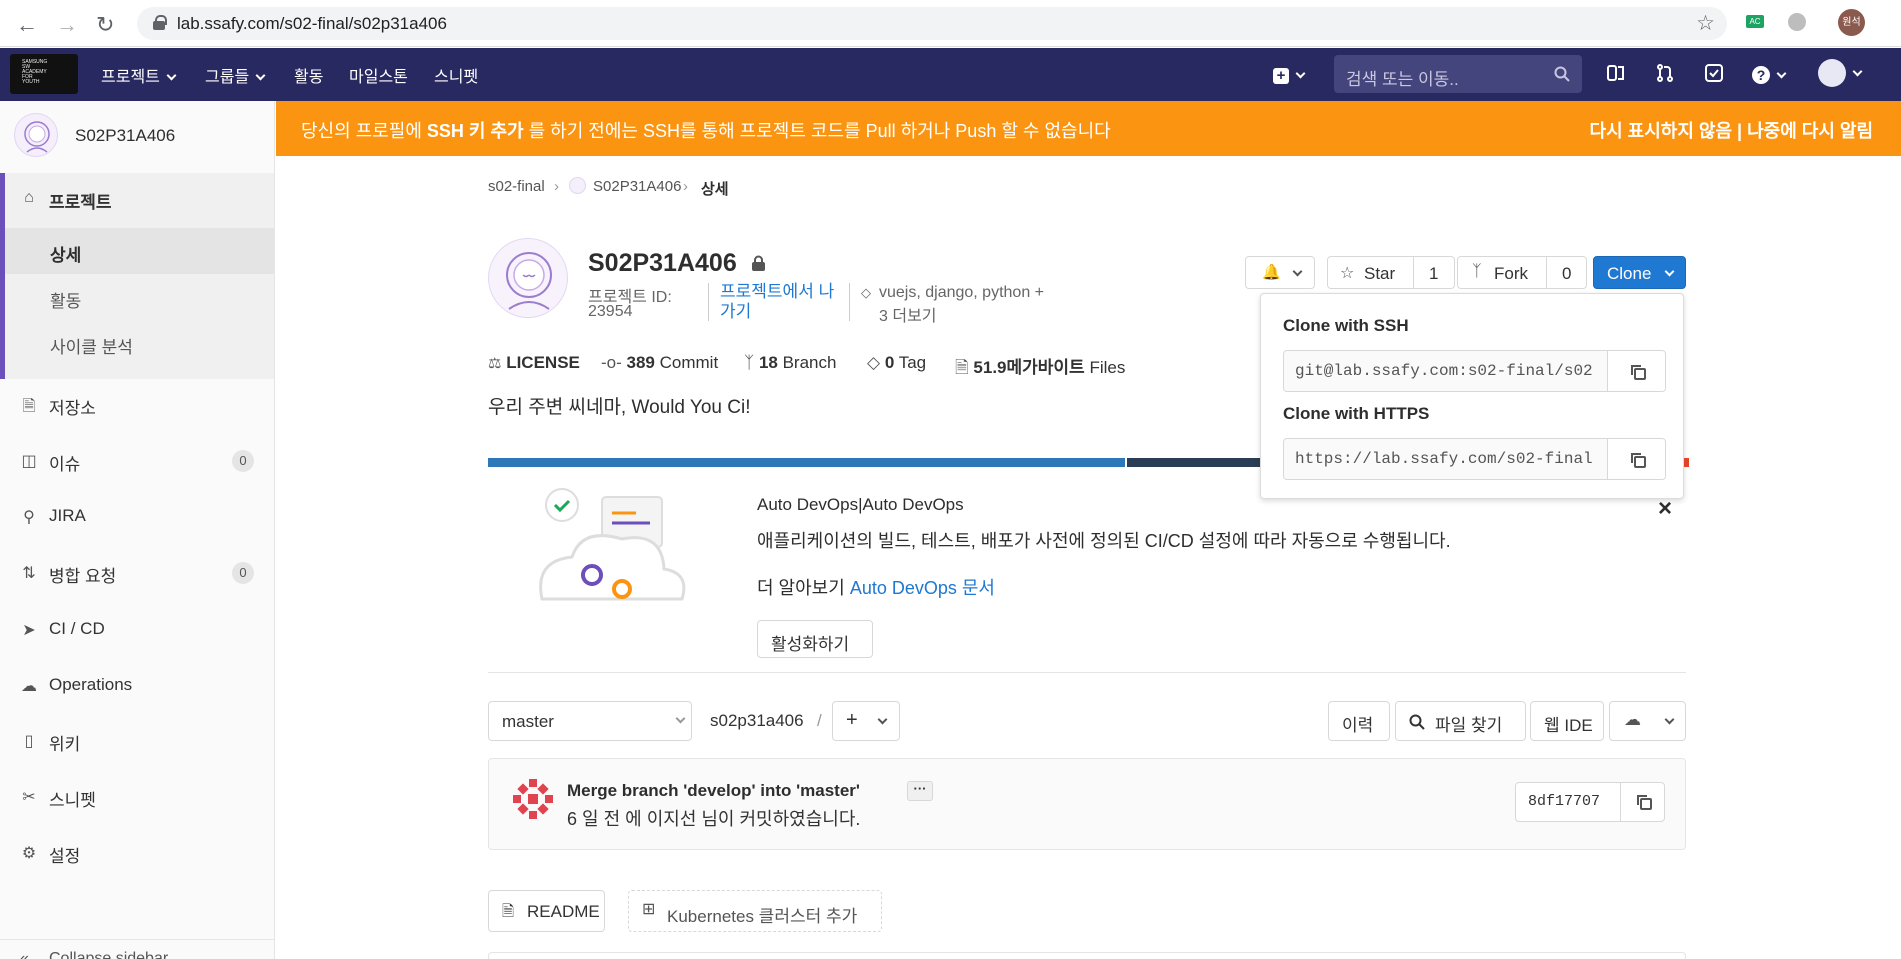  What do you see at coordinates (908, 314) in the screenshot?
I see `project-topics-more: 3 더보기` at bounding box center [908, 314].